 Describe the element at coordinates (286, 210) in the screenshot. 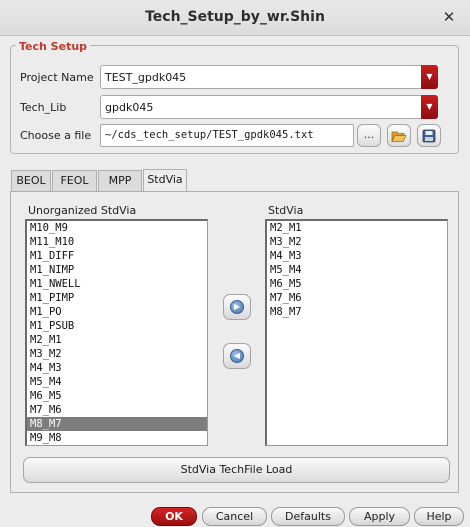

I see `stdvia-title: StdVia` at that location.